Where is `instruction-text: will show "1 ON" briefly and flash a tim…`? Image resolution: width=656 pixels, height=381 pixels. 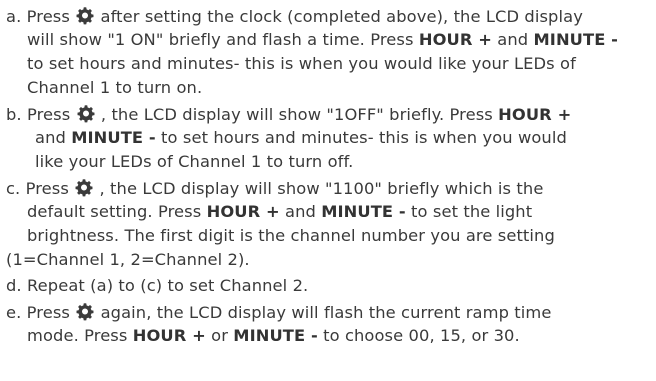
instruction-text: will show "1 ON" briefly and flash a tim… is located at coordinates (223, 39).